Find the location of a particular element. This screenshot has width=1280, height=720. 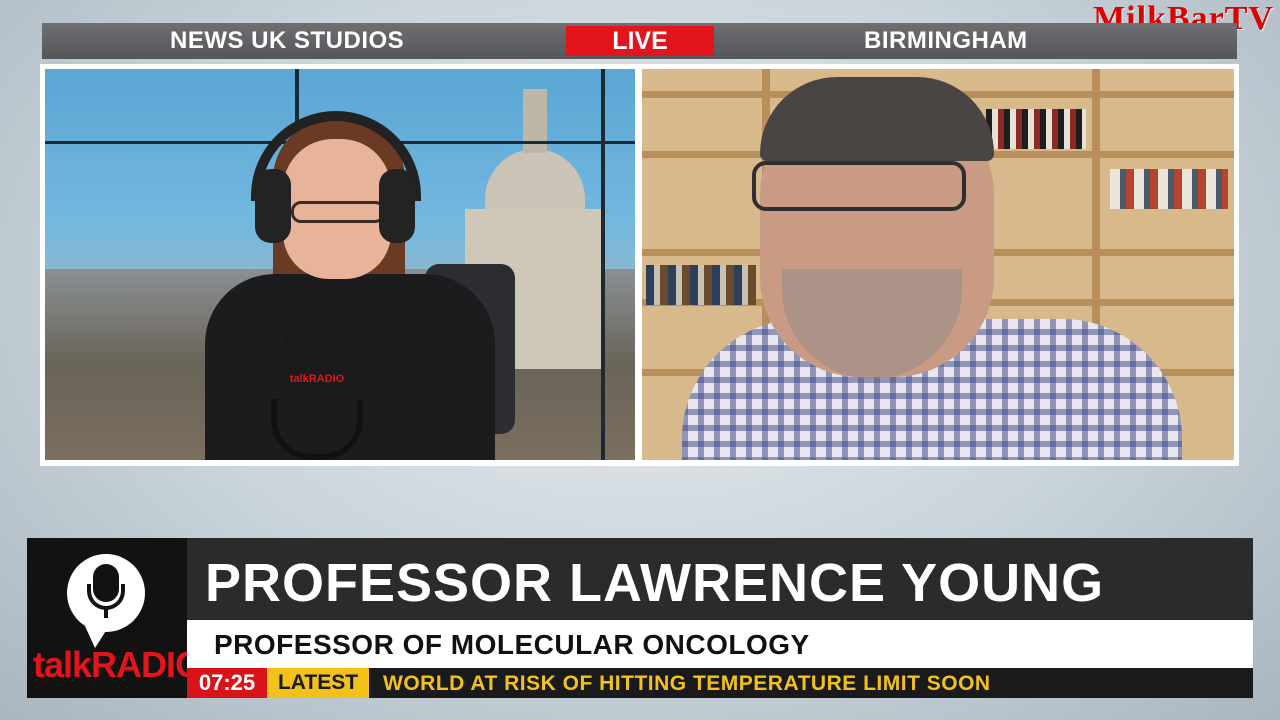

guest-name-bar: PROFESSOR LAWRENCE YOUNG is located at coordinates (720, 579).